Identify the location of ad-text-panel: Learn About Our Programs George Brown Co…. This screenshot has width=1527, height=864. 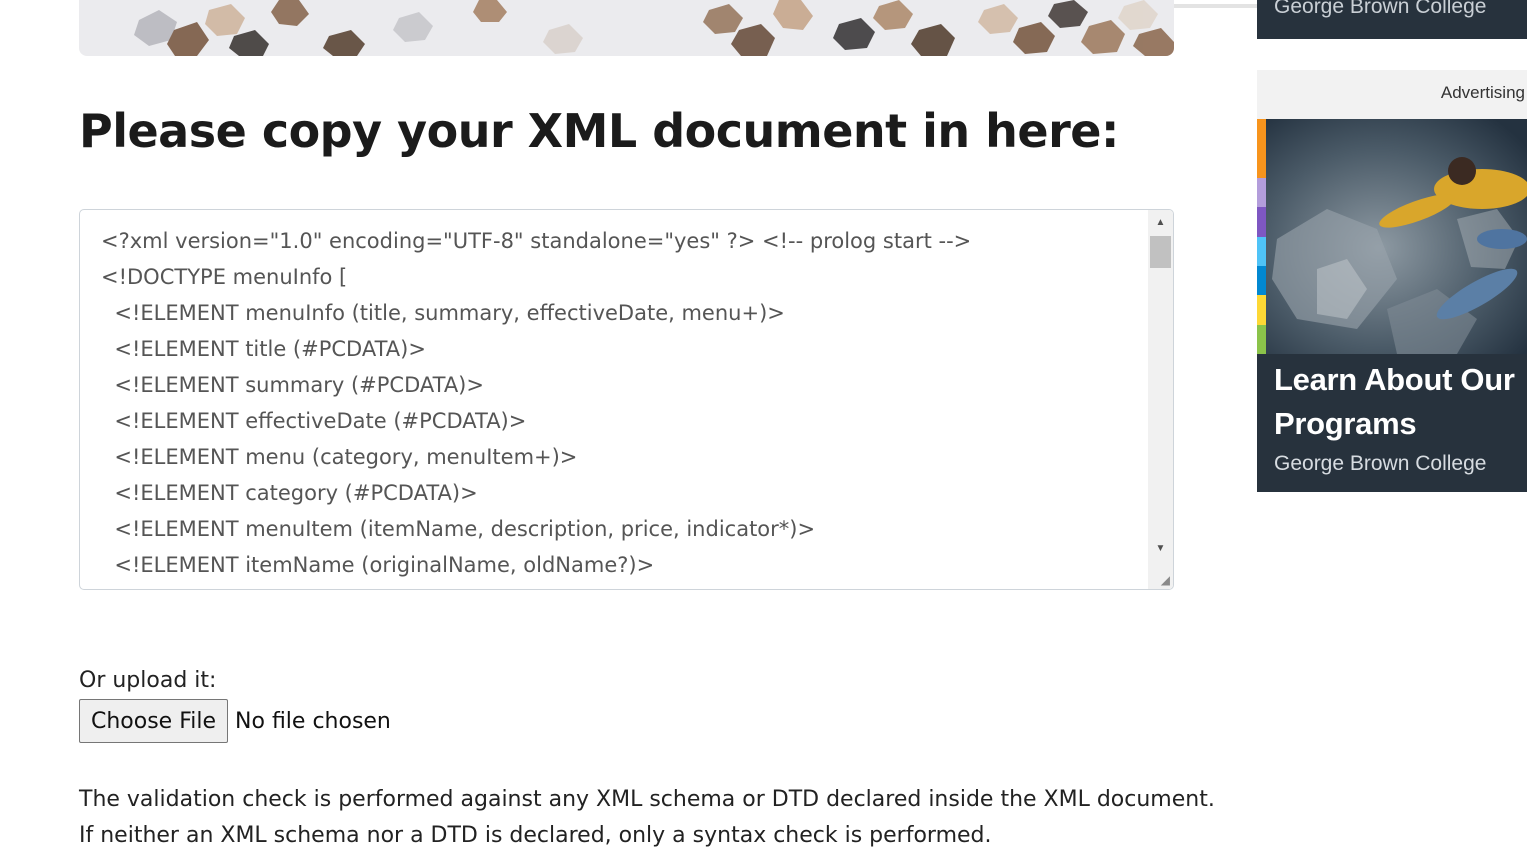
(1392, 423).